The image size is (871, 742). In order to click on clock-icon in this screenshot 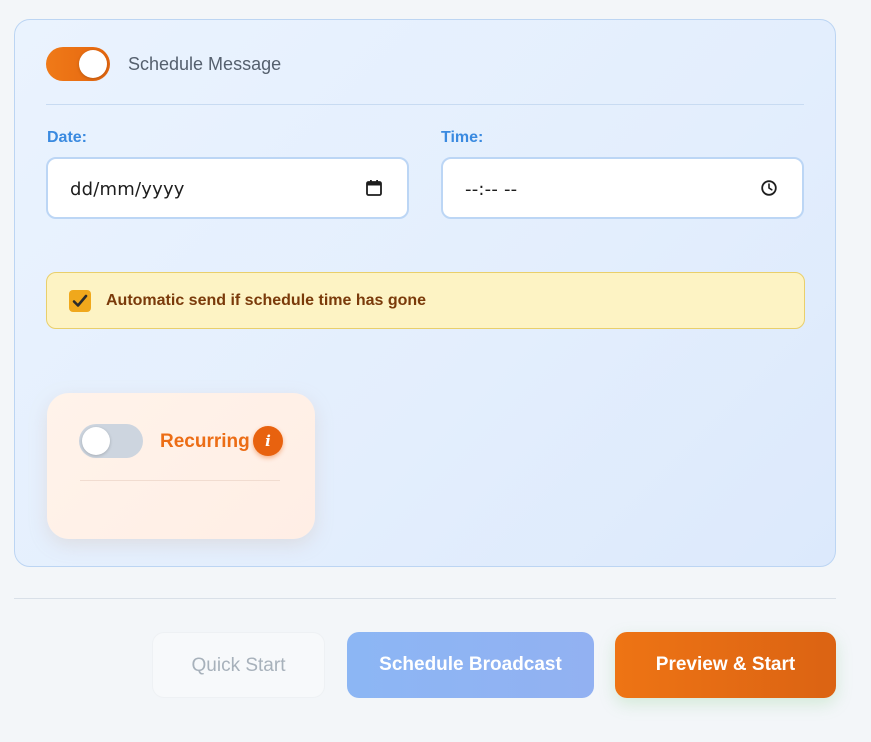, I will do `click(769, 188)`.